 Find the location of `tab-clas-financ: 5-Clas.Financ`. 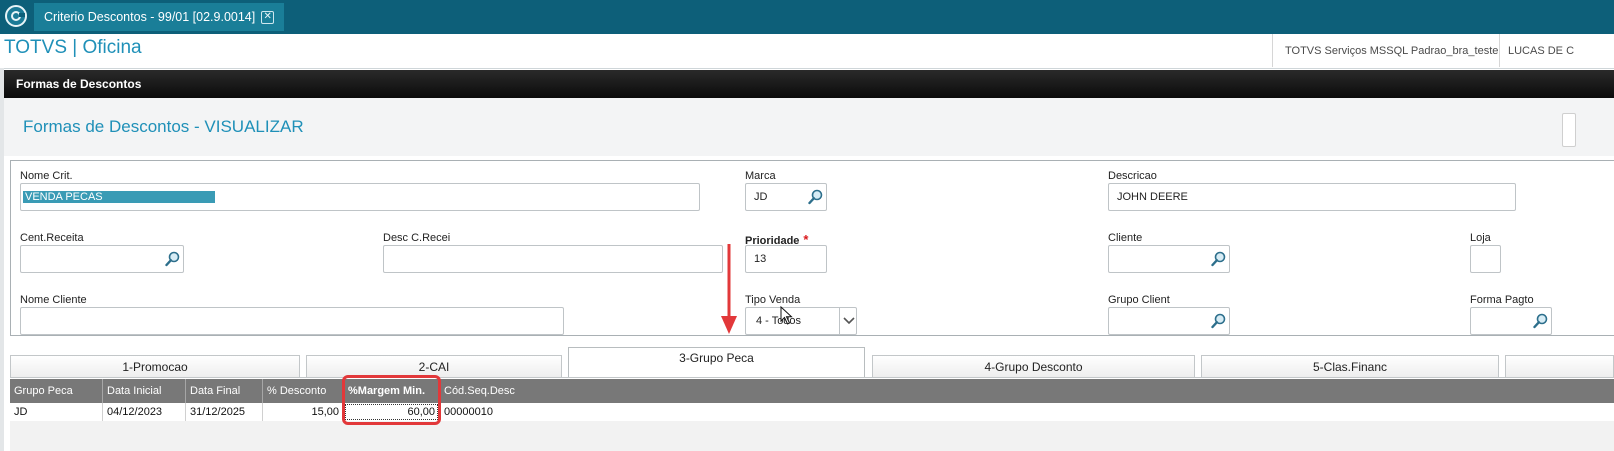

tab-clas-financ: 5-Clas.Financ is located at coordinates (1350, 366).